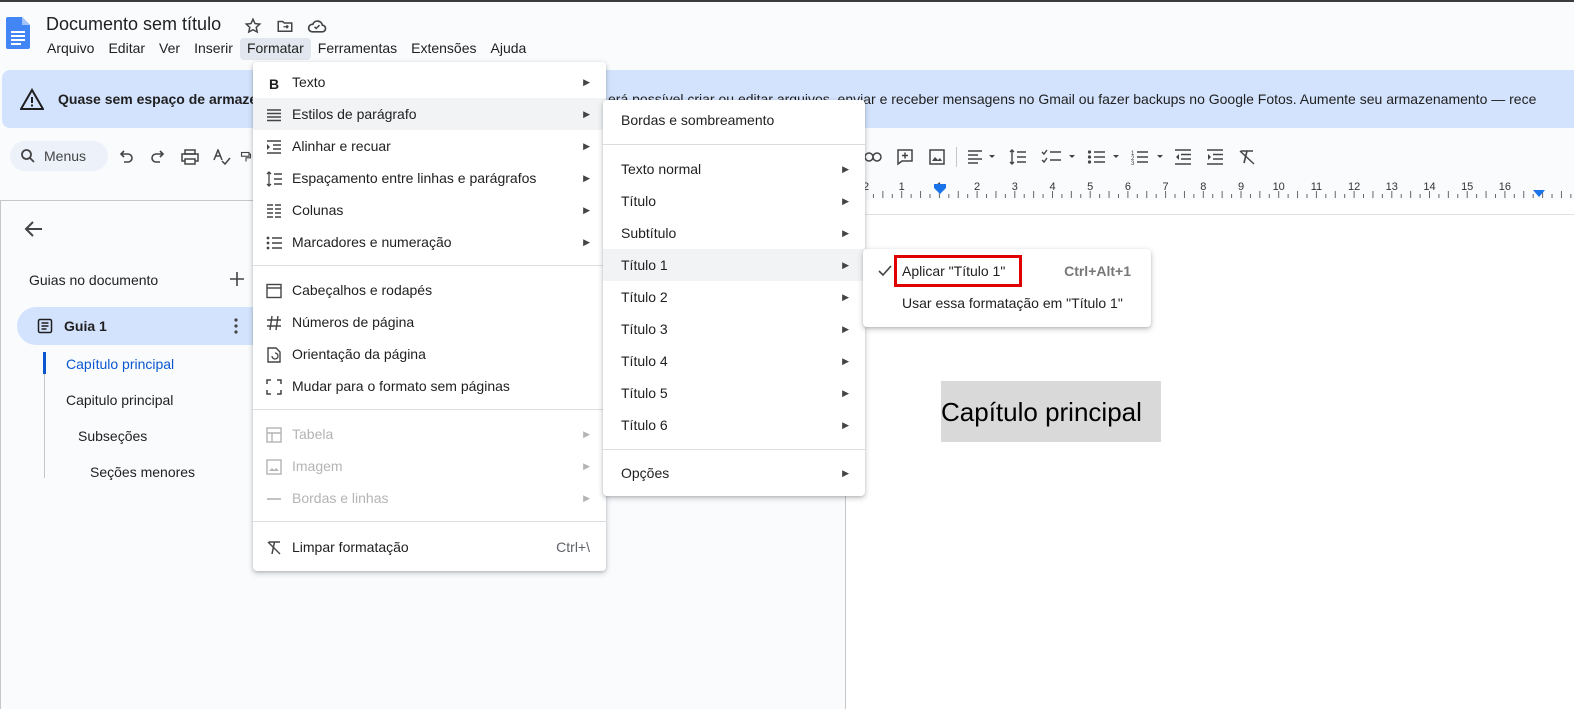 The height and width of the screenshot is (709, 1574). What do you see at coordinates (429, 146) in the screenshot?
I see `menu-item-alinhar: Alinhar e recuar ▶` at bounding box center [429, 146].